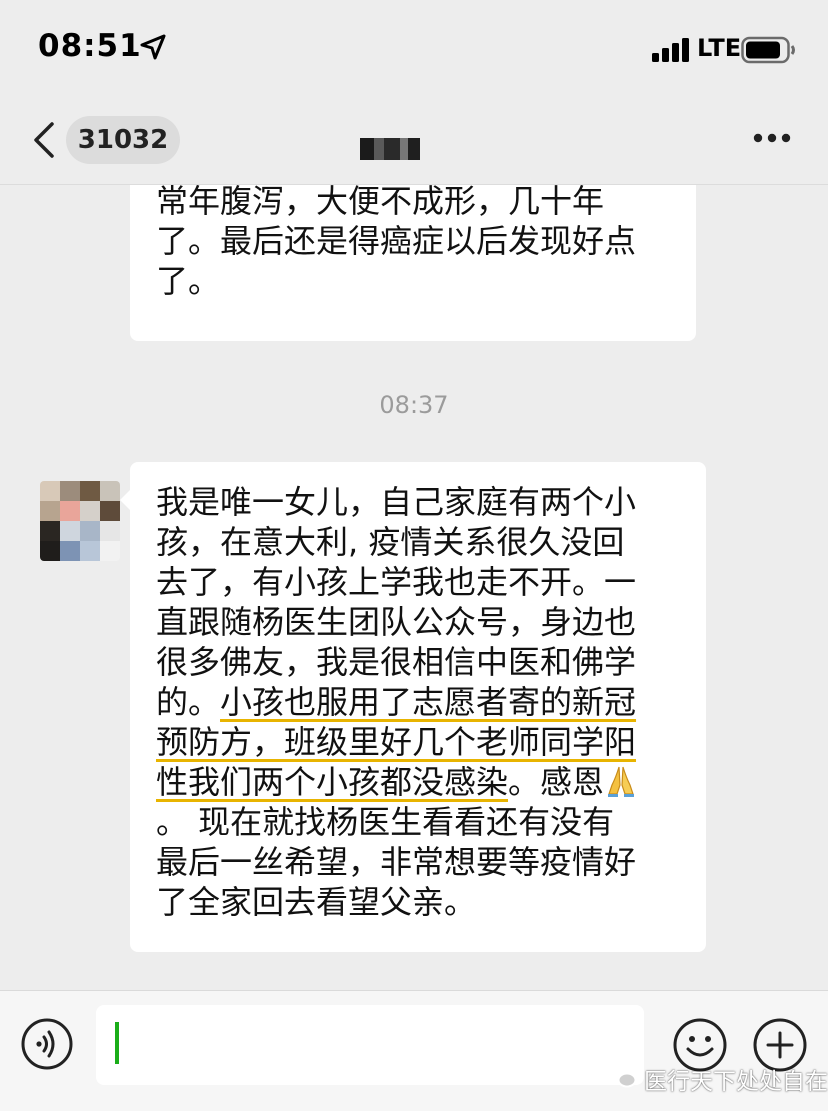  Describe the element at coordinates (772, 138) in the screenshot. I see `more-icon` at that location.